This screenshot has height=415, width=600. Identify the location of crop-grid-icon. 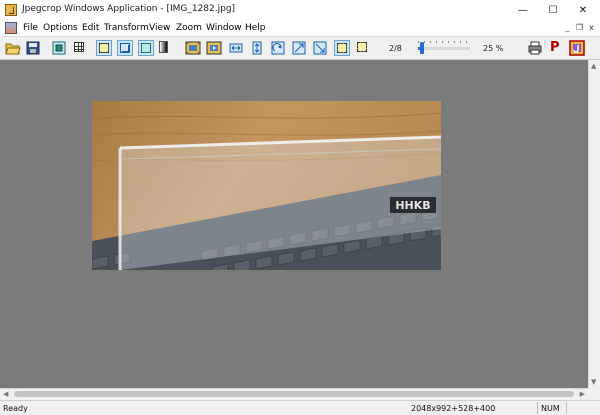
(59, 48).